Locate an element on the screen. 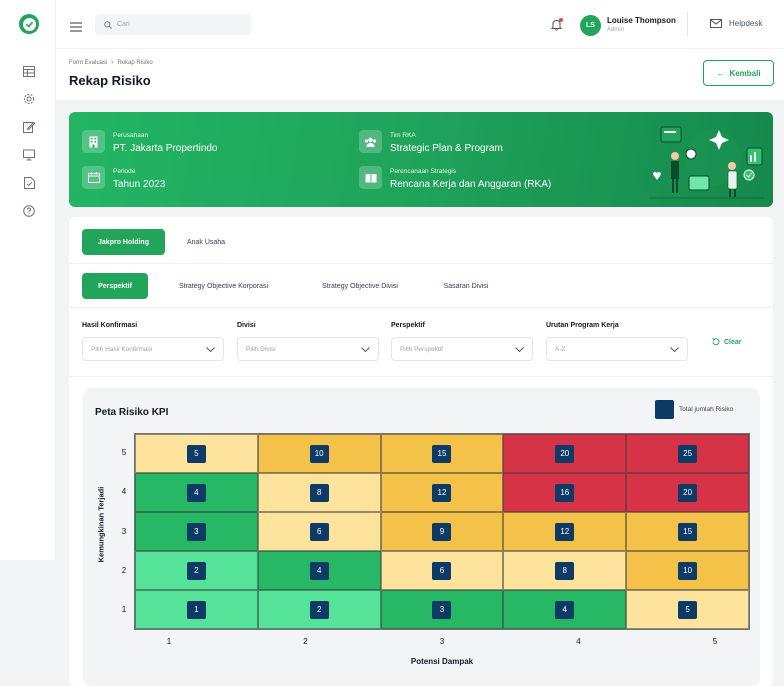 This screenshot has height=686, width=784. filter-label-perspektif: Perspektif is located at coordinates (408, 325).